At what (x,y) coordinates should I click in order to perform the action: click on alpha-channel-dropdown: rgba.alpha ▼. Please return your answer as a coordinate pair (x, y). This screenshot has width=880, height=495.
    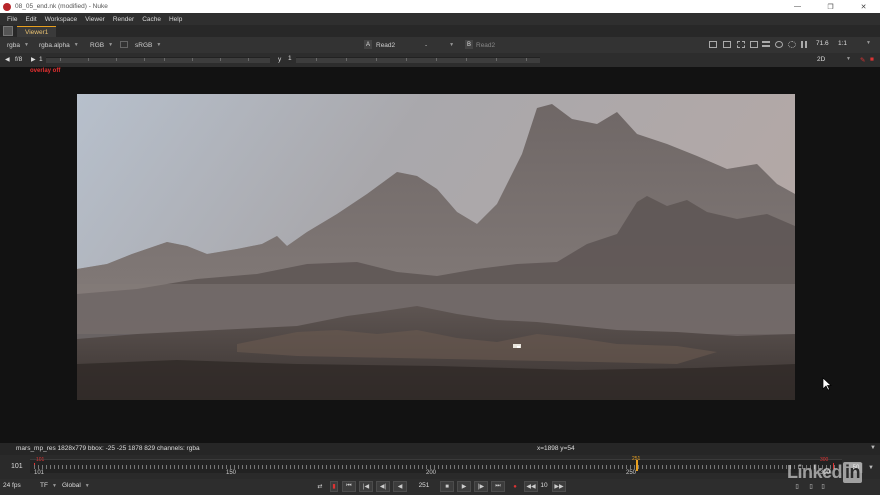
    Looking at the image, I should click on (59, 45).